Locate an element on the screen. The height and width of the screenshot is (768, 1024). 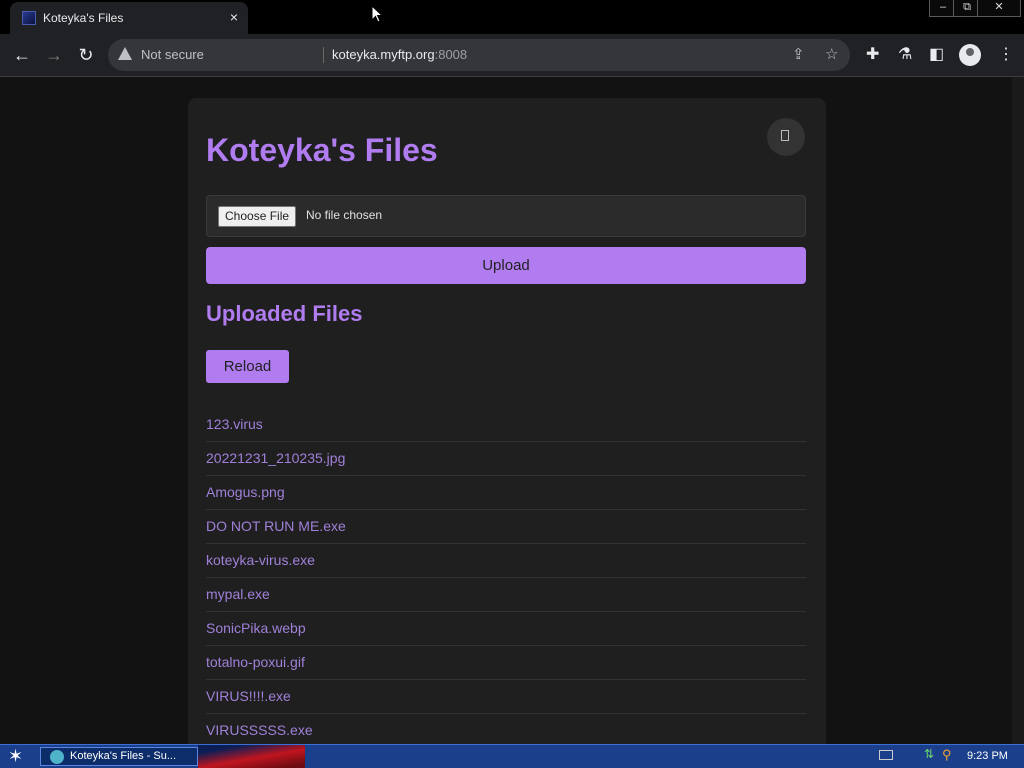
url-host: koteyka.myftp.org is located at coordinates (383, 54).